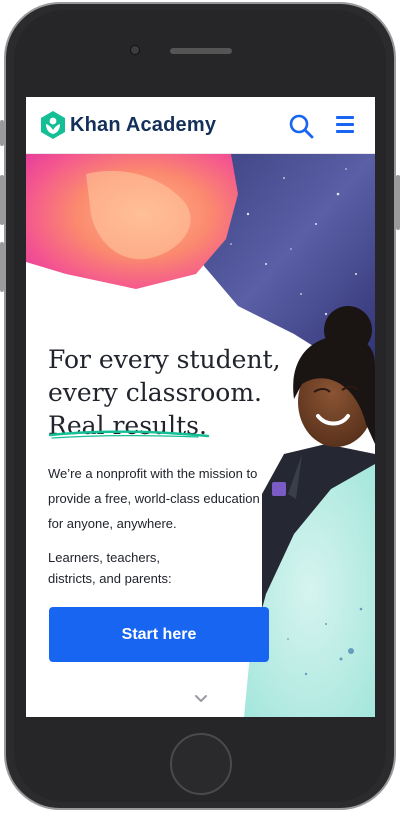 The height and width of the screenshot is (814, 400). I want to click on brand-name: Khan Academy, so click(143, 125).